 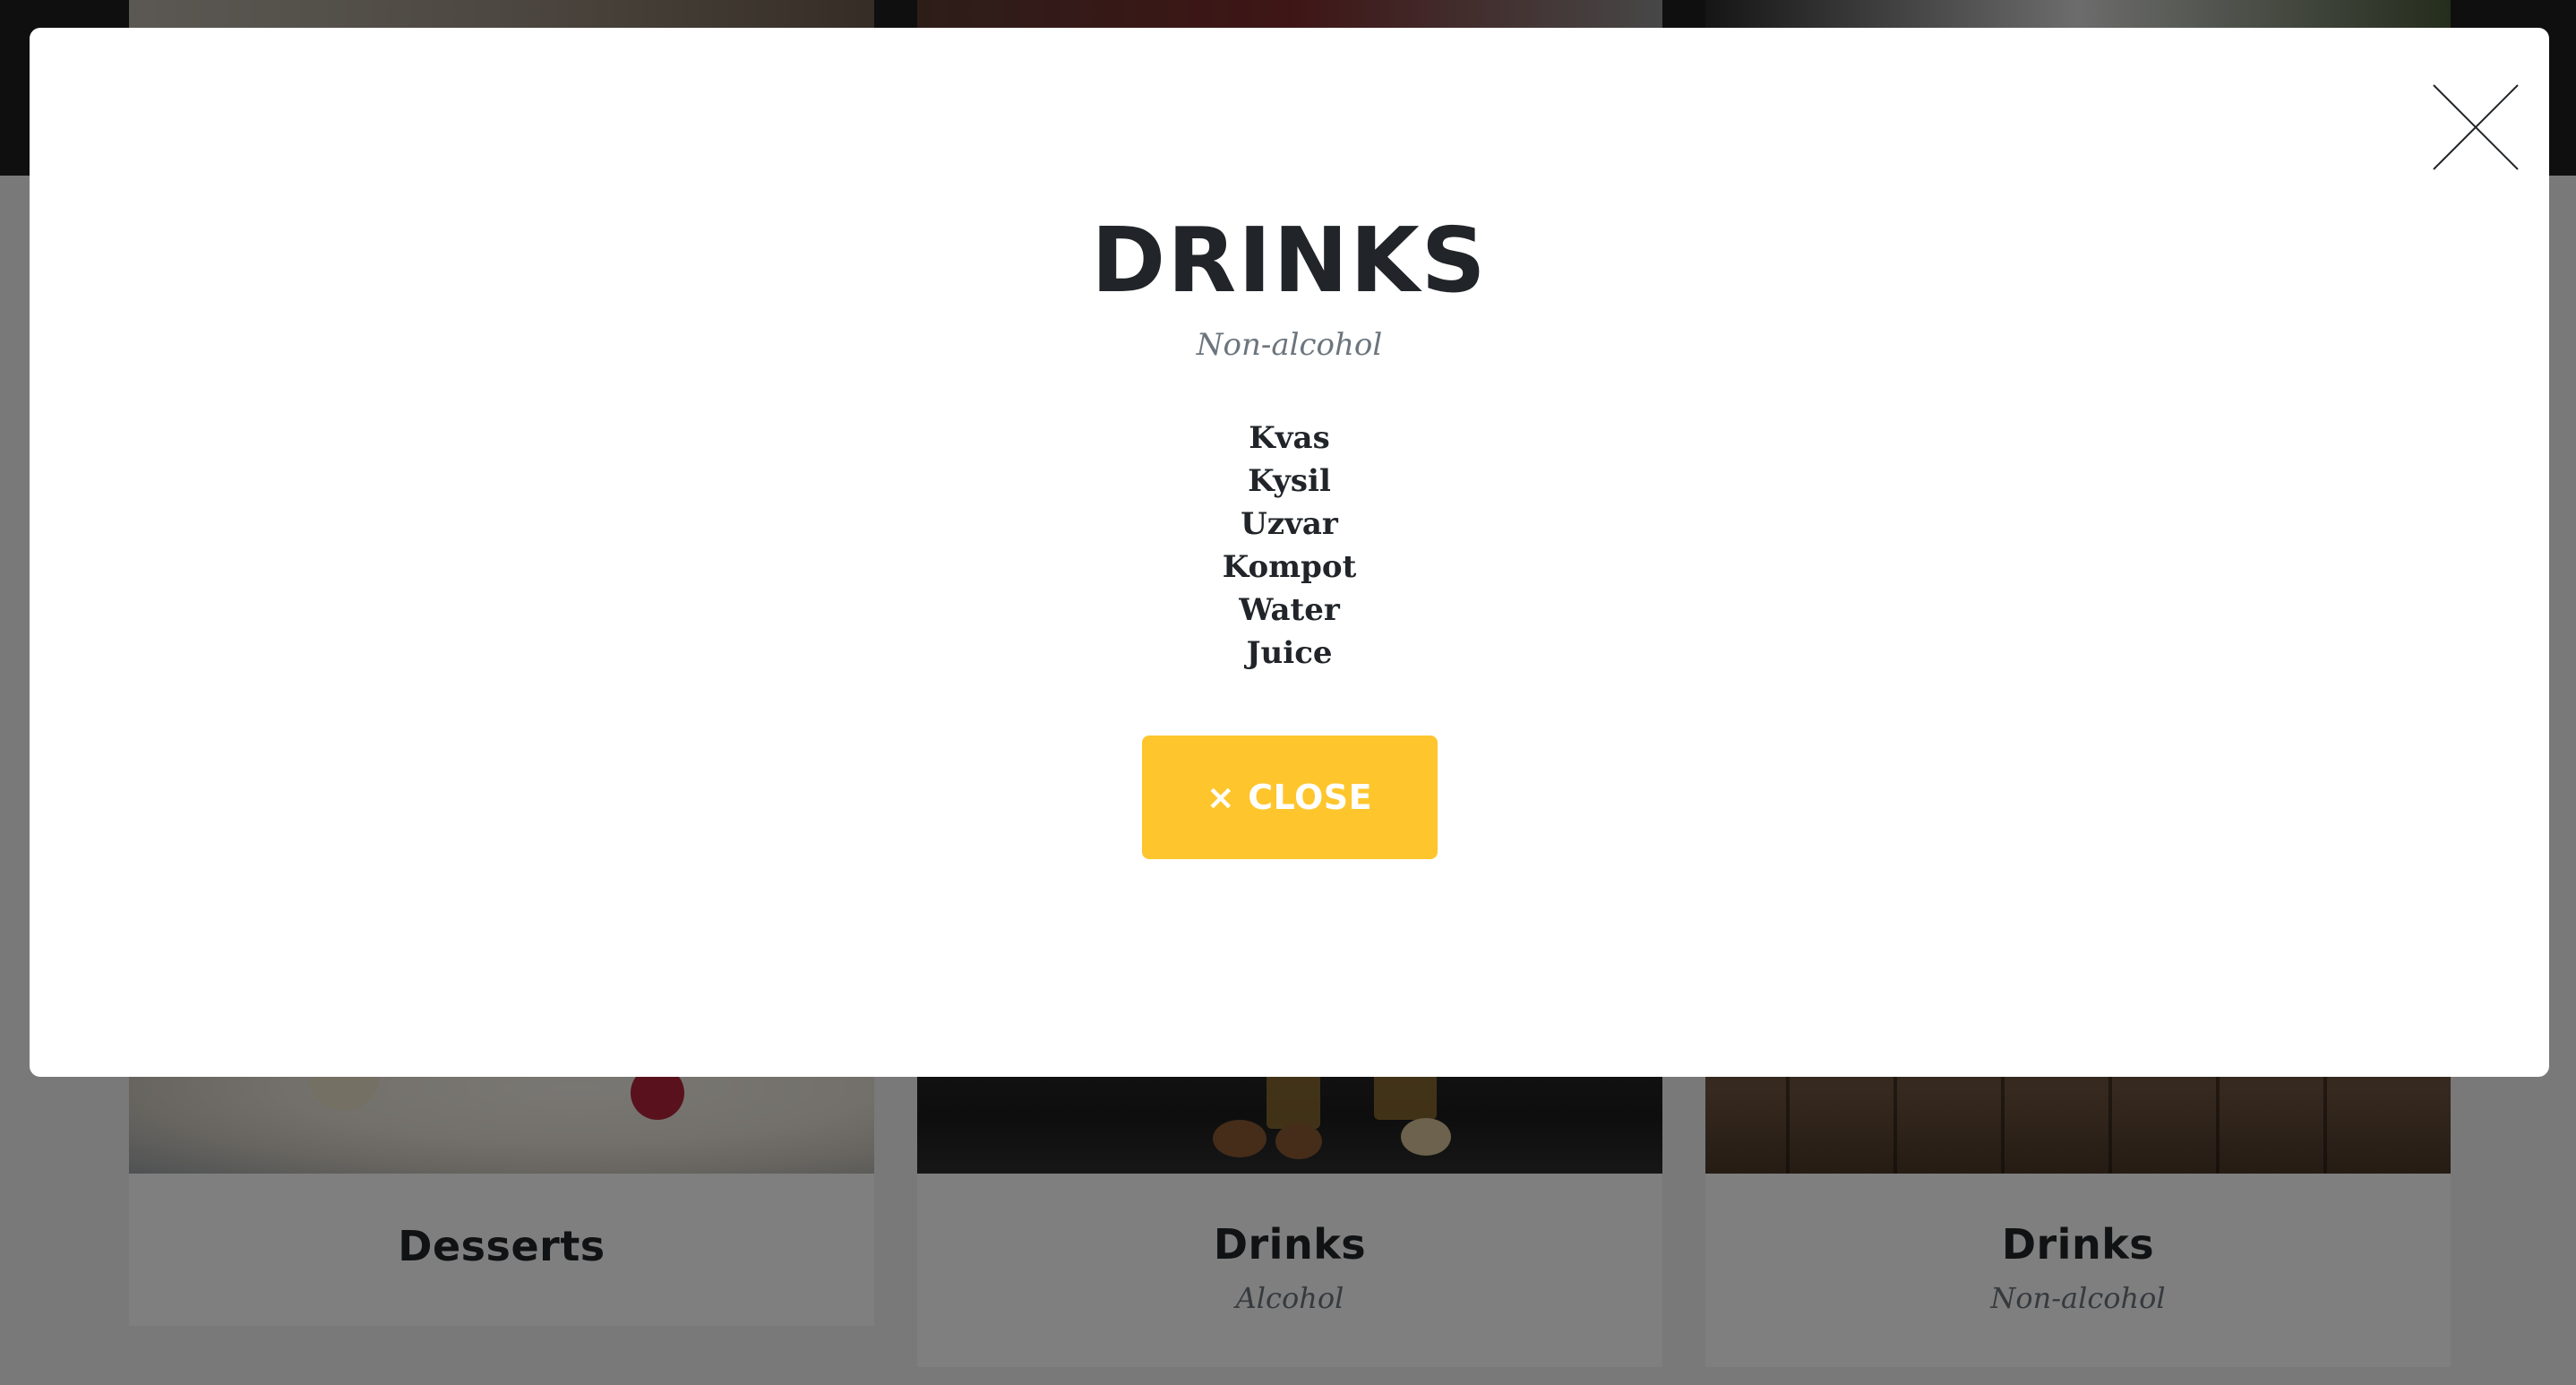 I want to click on list-item: Kysil, so click(x=1289, y=481).